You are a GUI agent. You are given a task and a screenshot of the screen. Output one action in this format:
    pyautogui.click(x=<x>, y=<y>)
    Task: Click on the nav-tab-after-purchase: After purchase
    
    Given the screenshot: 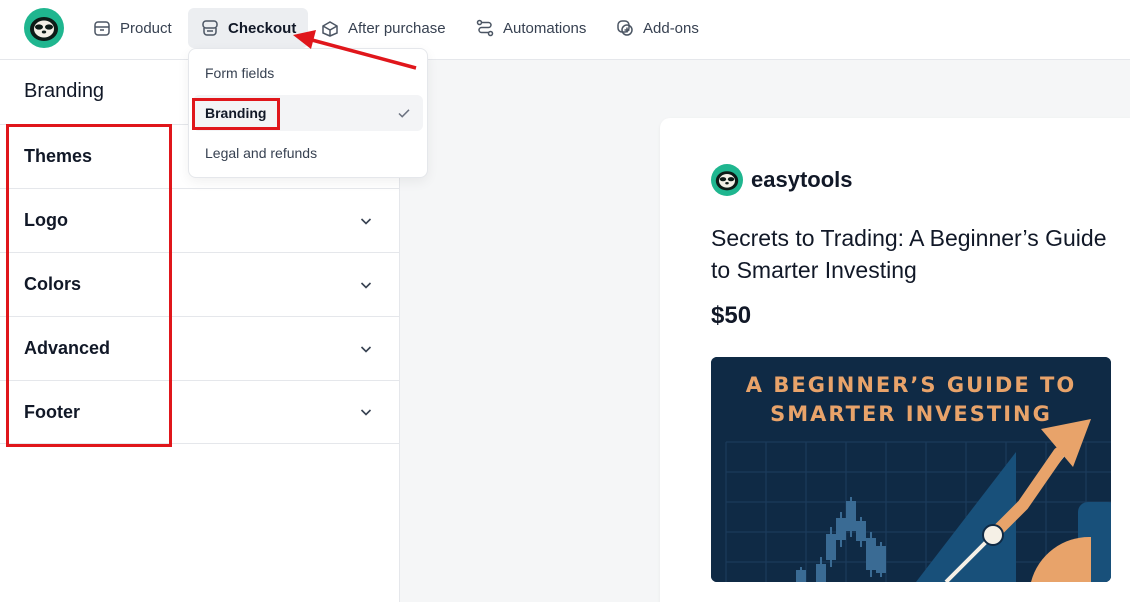 What is the action you would take?
    pyautogui.click(x=383, y=28)
    